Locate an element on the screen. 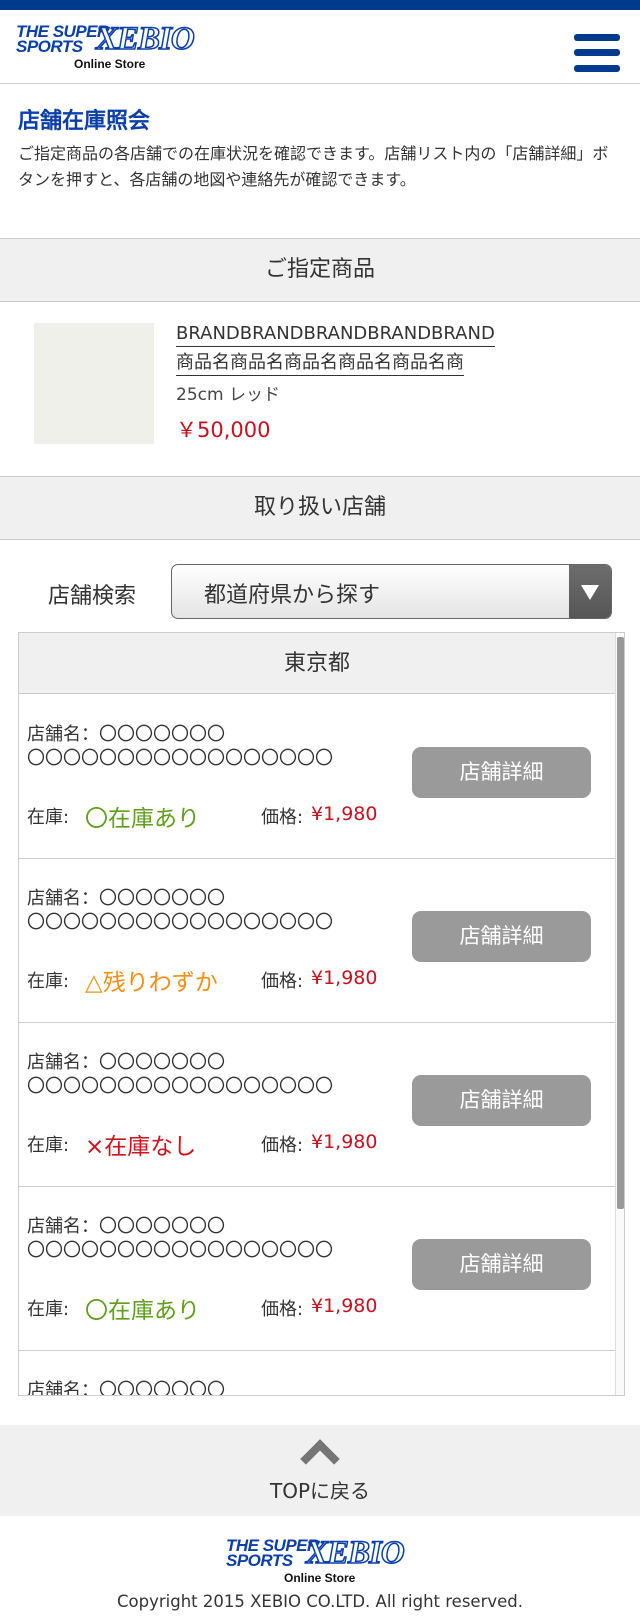 The image size is (640, 1621). footer-xebio-logo: THE SUPER SPORTS XEBIO Online Store is located at coordinates (321, 1561).